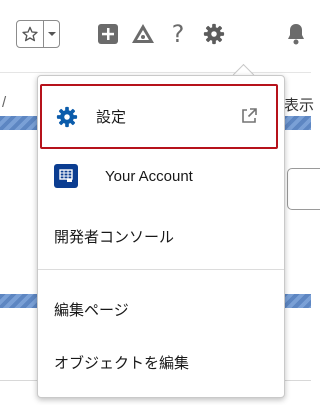 The image size is (320, 405). I want to click on star-icon, so click(30, 34).